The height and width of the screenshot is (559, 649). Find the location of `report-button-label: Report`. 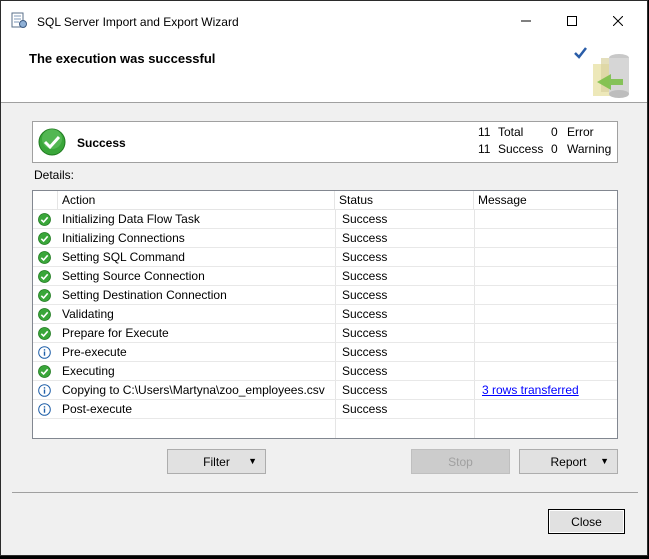

report-button-label: Report is located at coordinates (568, 461).